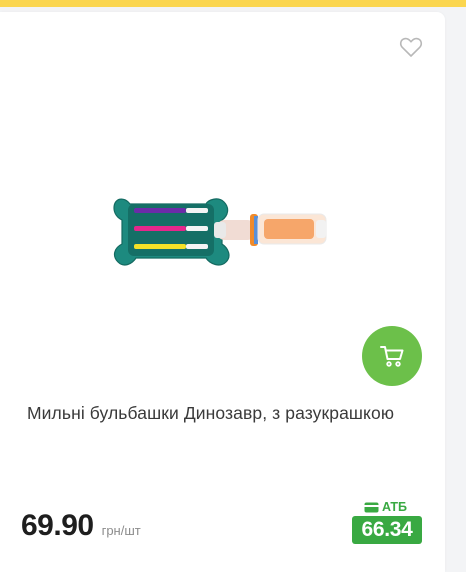 The width and height of the screenshot is (466, 572). I want to click on promo-price-badge: 66.34, so click(387, 530).